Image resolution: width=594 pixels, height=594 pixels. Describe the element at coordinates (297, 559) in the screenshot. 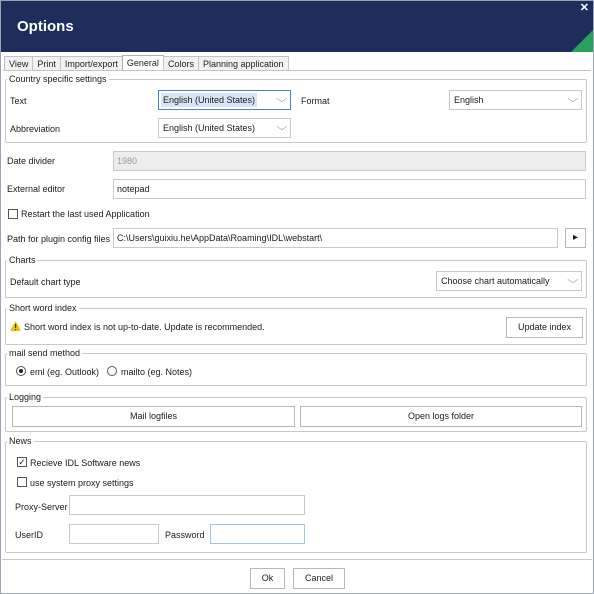

I see `footer-divider` at that location.